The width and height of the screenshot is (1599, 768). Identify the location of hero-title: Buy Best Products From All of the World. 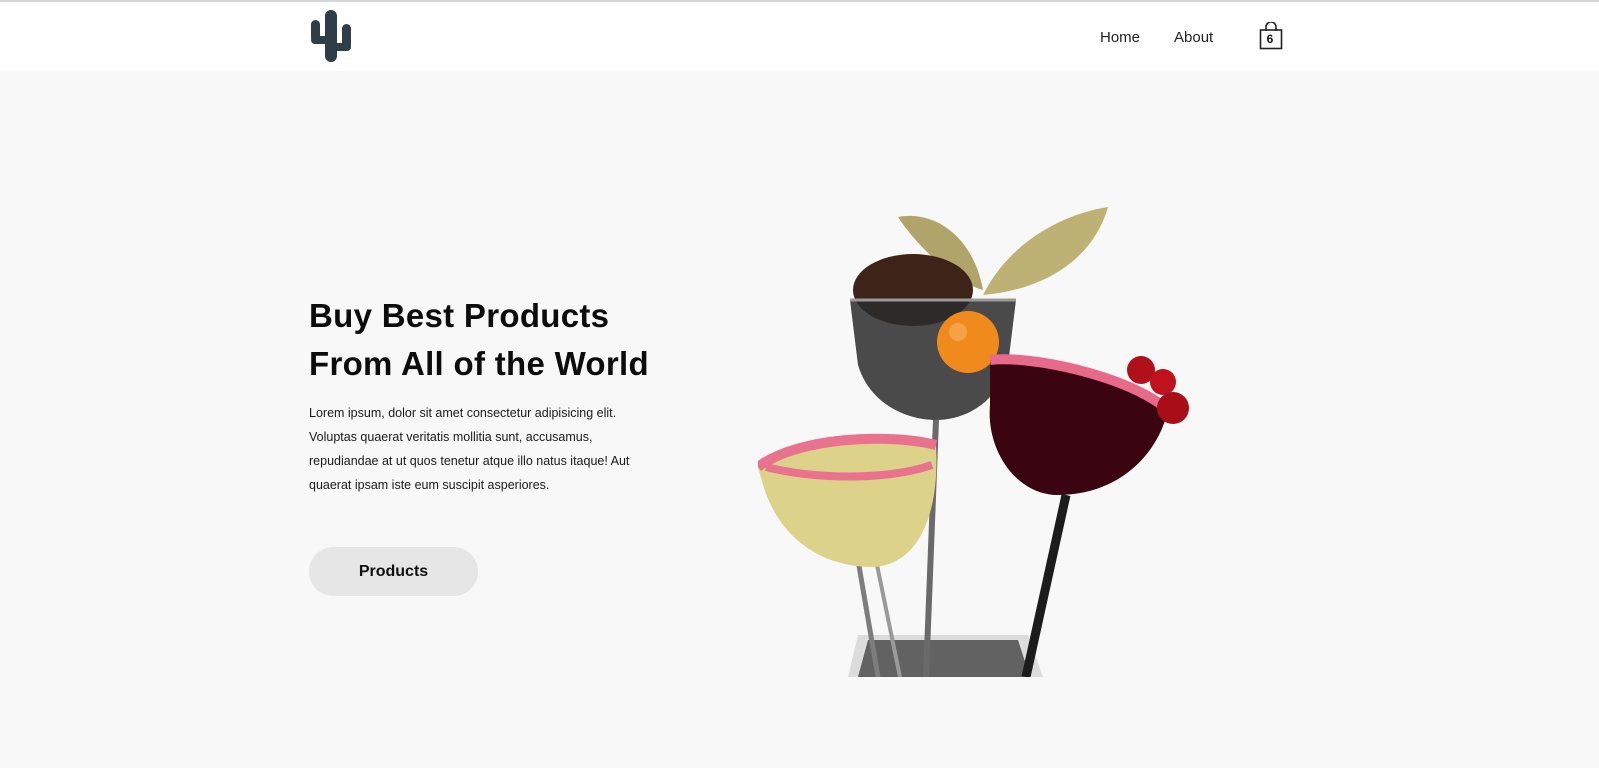
(509, 340).